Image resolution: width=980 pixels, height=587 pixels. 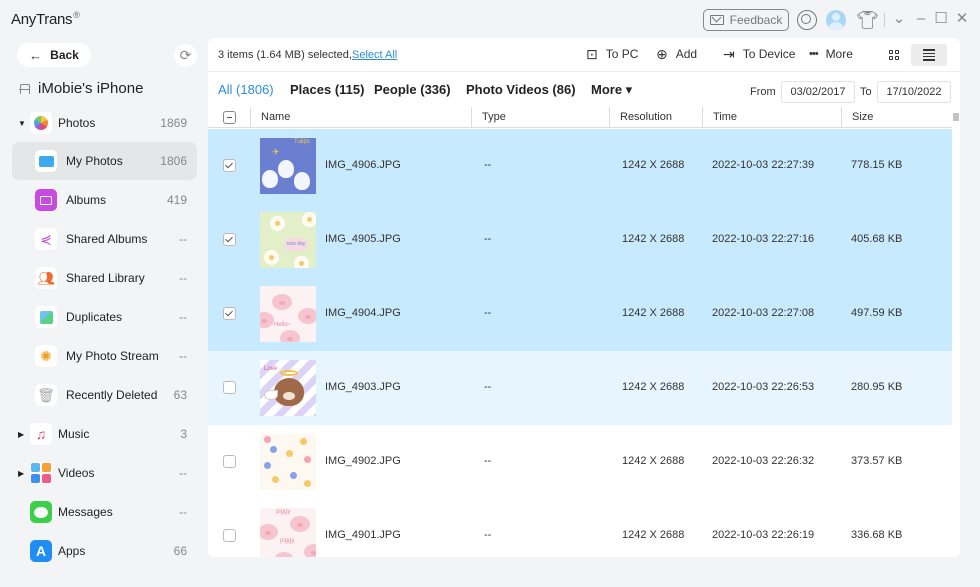 I want to click on sidebar-item-label: Music, so click(x=74, y=434).